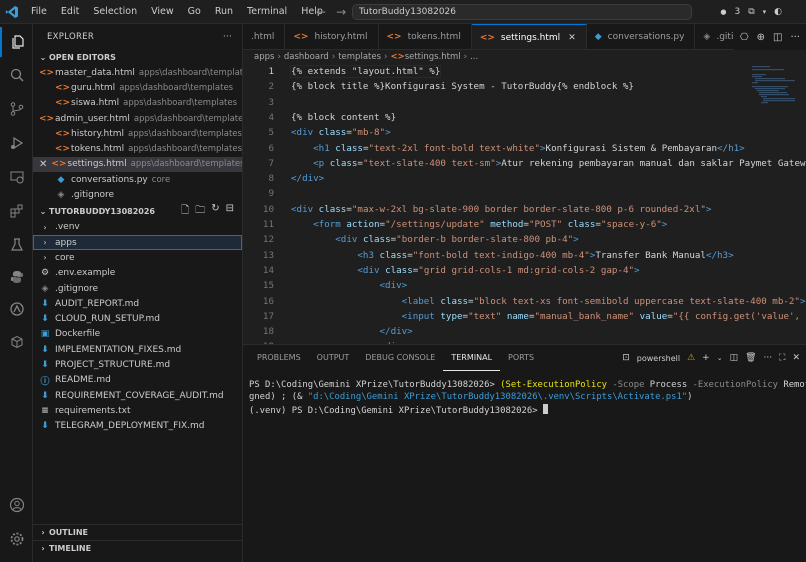  What do you see at coordinates (39, 12) in the screenshot?
I see `menu-item-file: File` at bounding box center [39, 12].